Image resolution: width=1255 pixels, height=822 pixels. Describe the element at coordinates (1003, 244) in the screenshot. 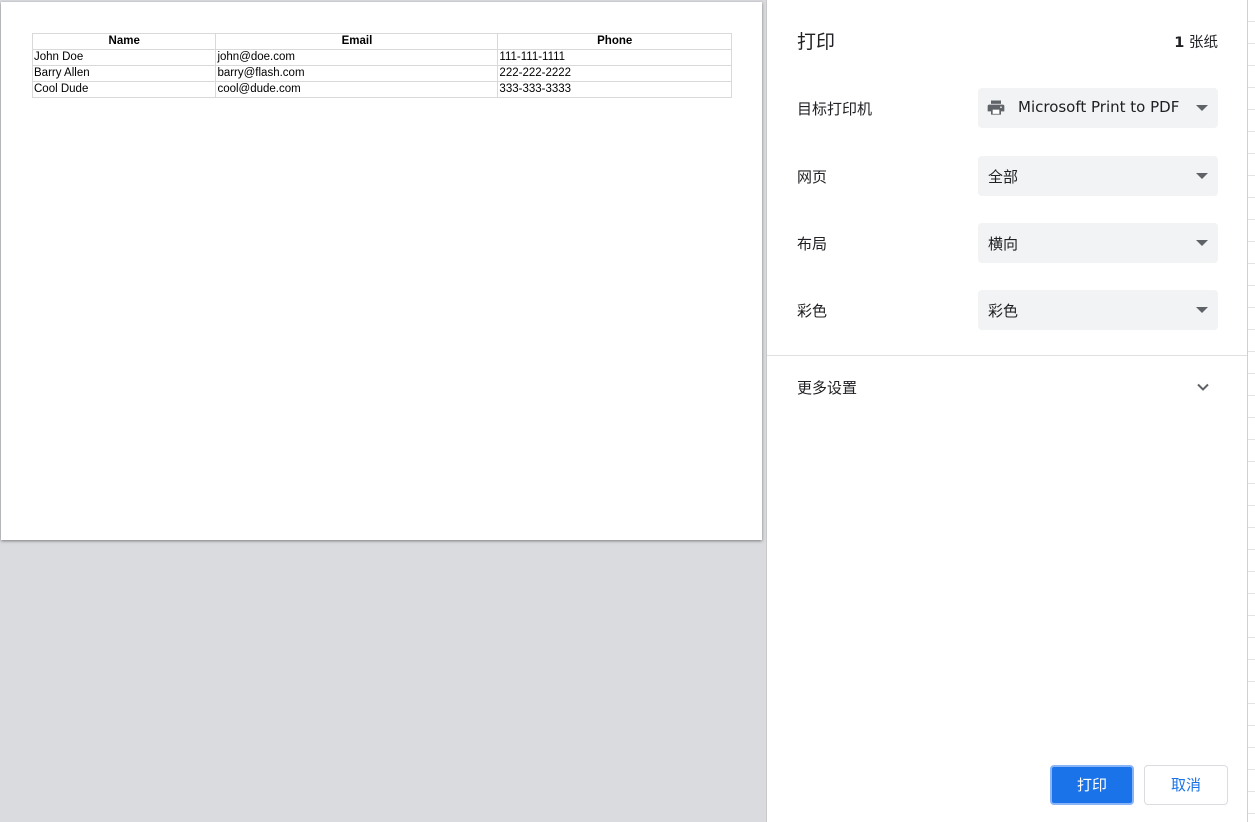

I see `layout-value: 横向` at that location.